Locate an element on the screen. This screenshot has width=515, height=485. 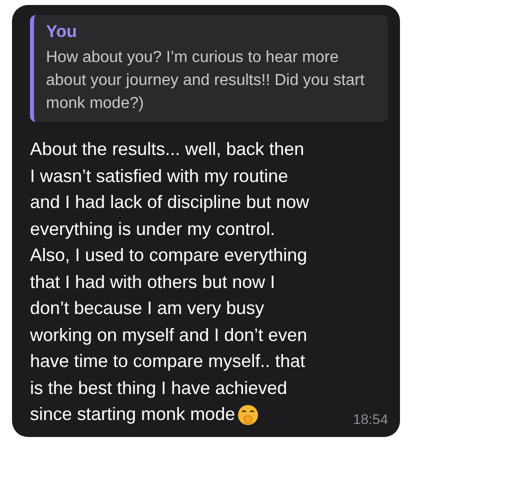
message-time: 18:54 is located at coordinates (370, 419).